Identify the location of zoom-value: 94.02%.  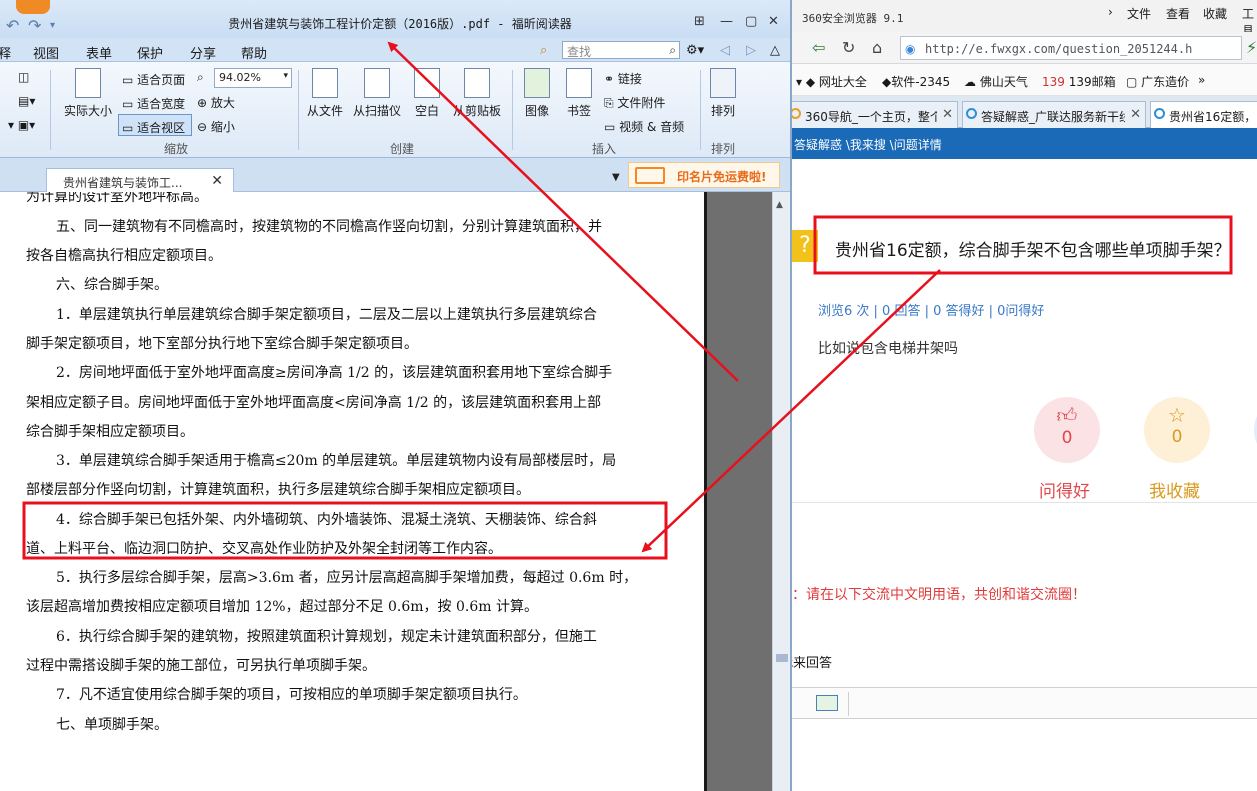
(240, 77).